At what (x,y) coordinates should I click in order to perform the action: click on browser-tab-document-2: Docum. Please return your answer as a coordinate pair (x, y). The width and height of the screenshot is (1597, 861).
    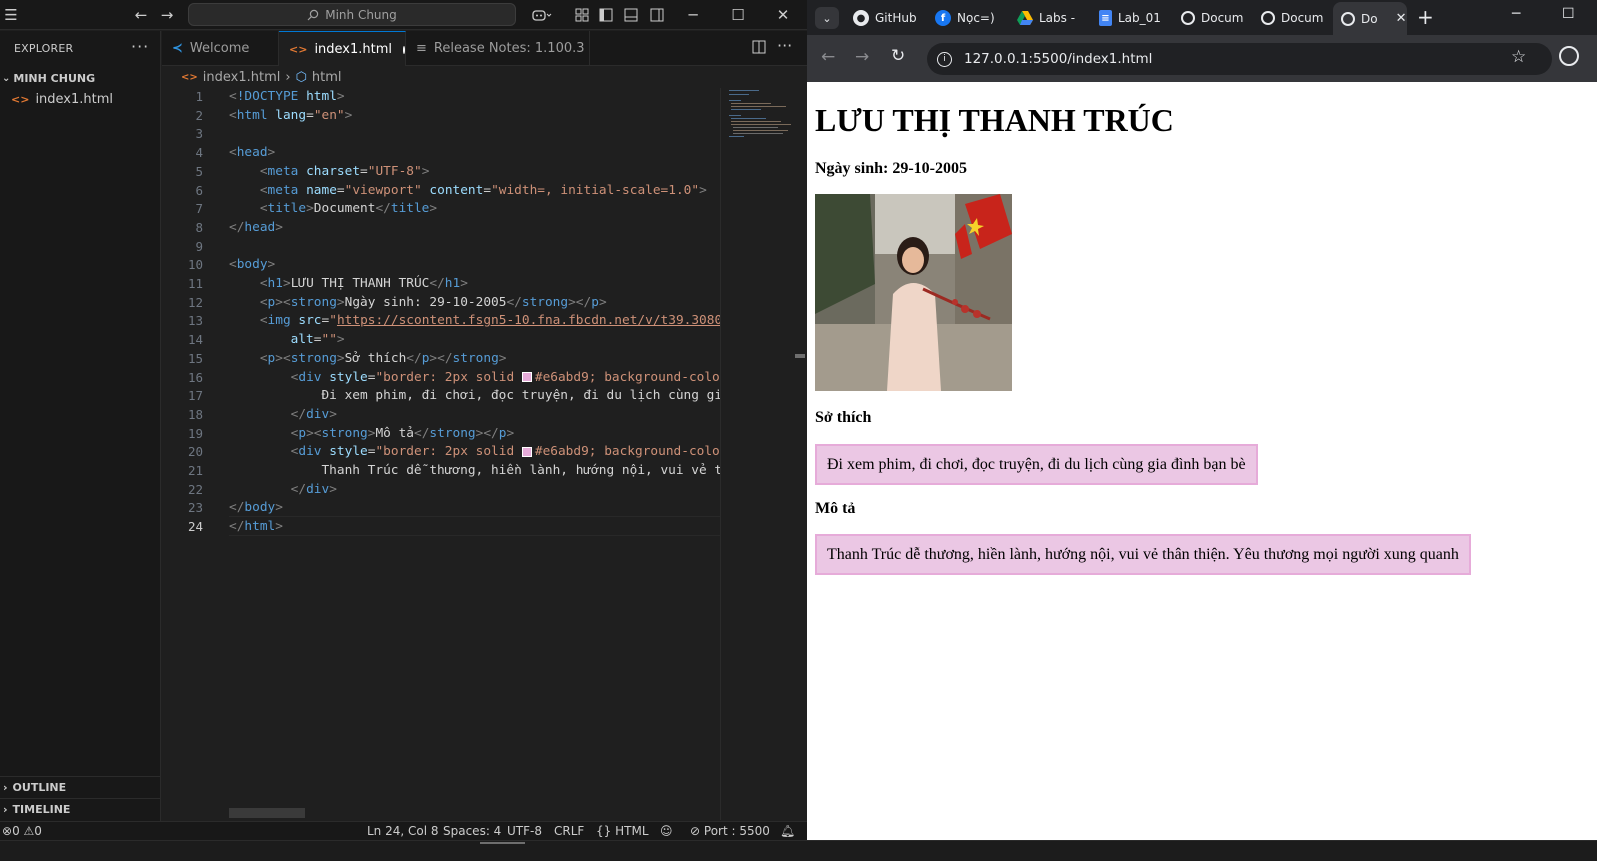
    Looking at the image, I should click on (1293, 18).